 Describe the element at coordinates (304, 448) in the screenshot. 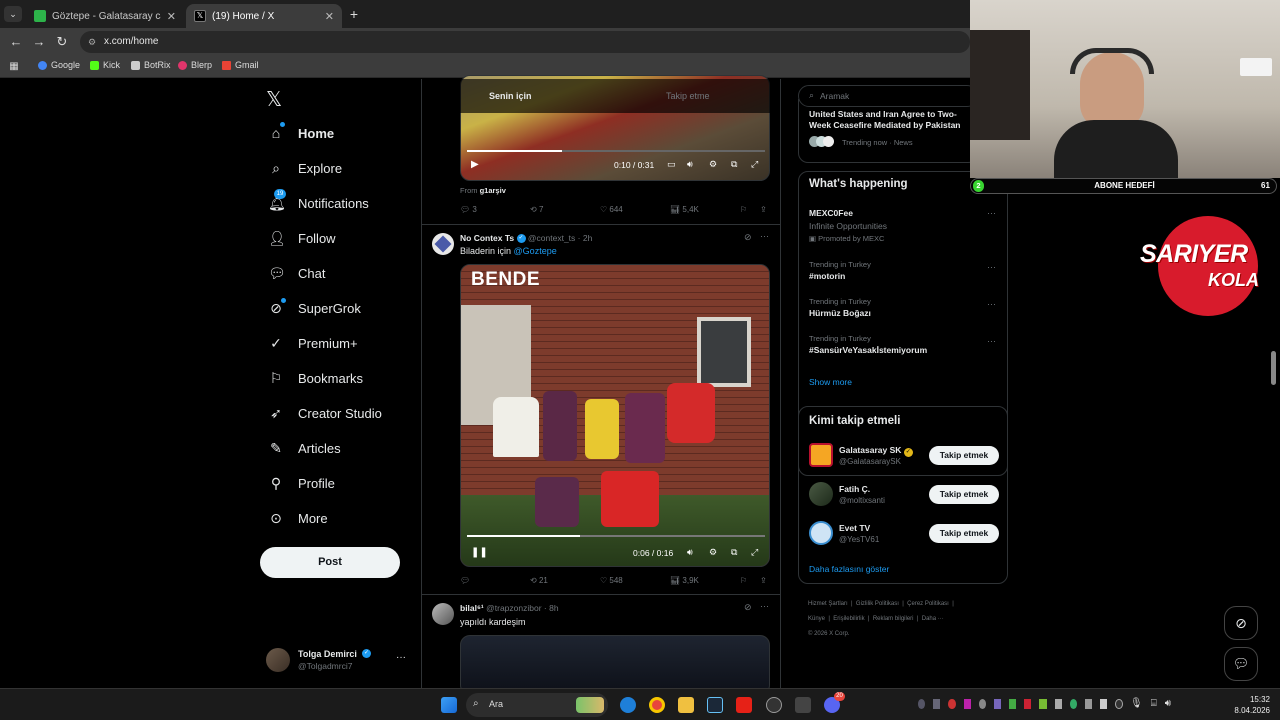

I see `nav-articles: ✎ Articles` at that location.